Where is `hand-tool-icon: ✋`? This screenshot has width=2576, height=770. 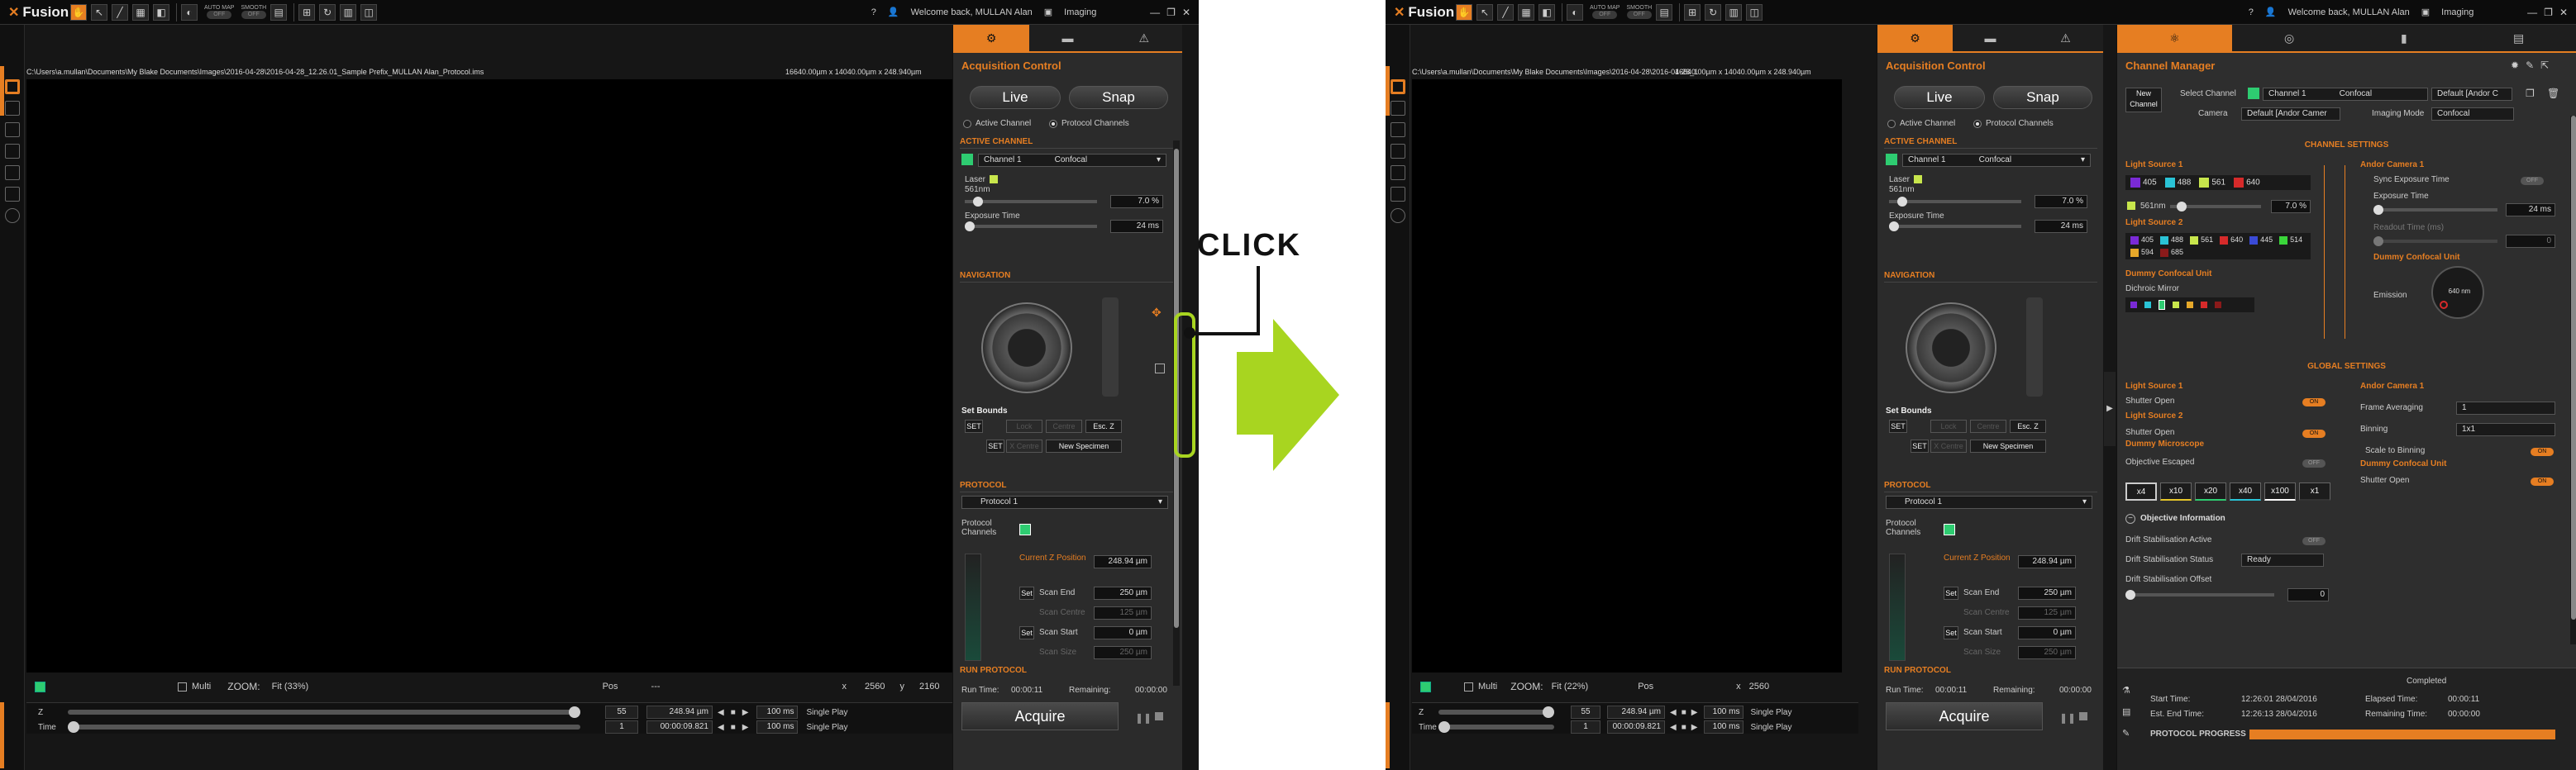
hand-tool-icon: ✋ is located at coordinates (78, 12).